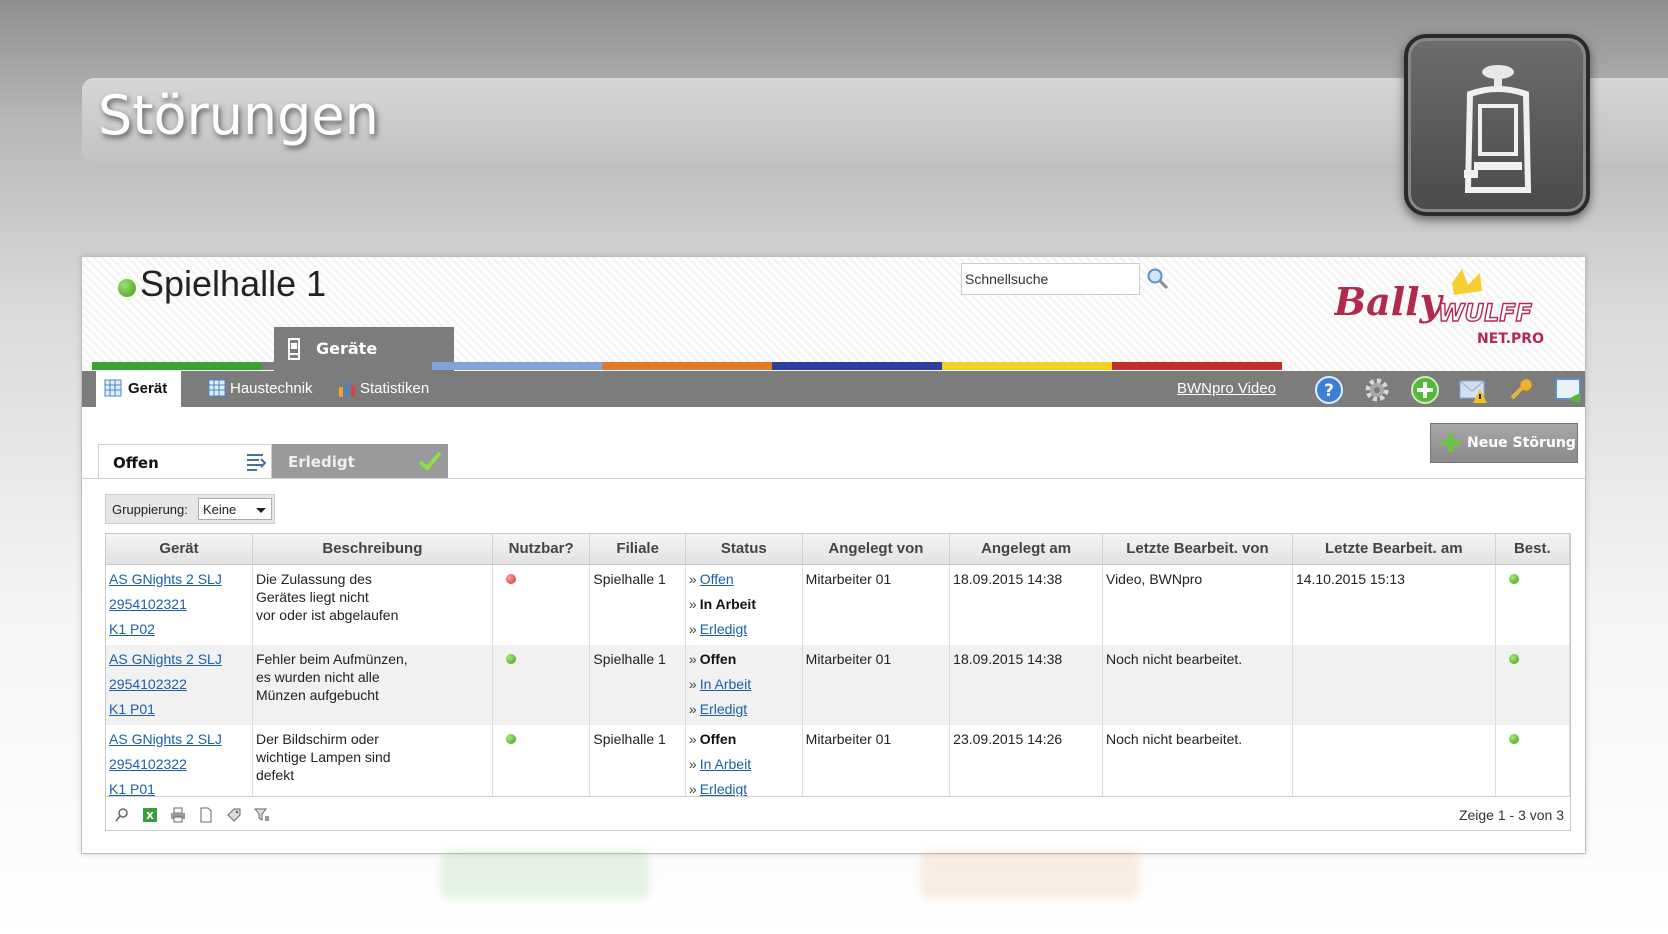  I want to click on search-input: Schnellsuche, so click(1050, 279).